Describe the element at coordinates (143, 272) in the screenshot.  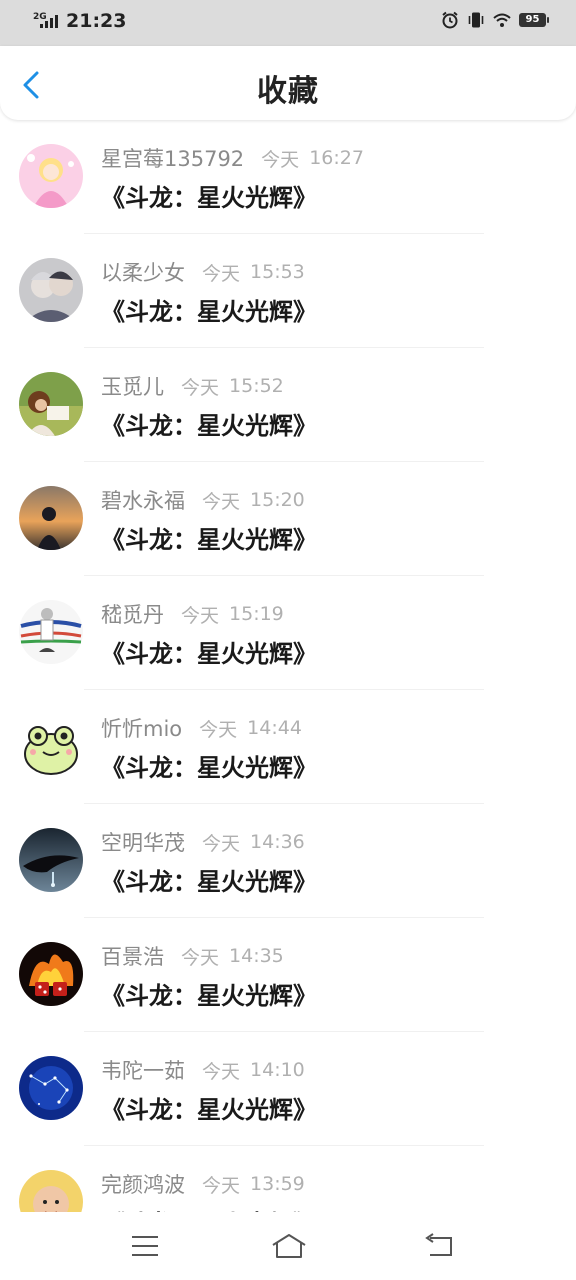
I see `user-name: 以柔少女` at that location.